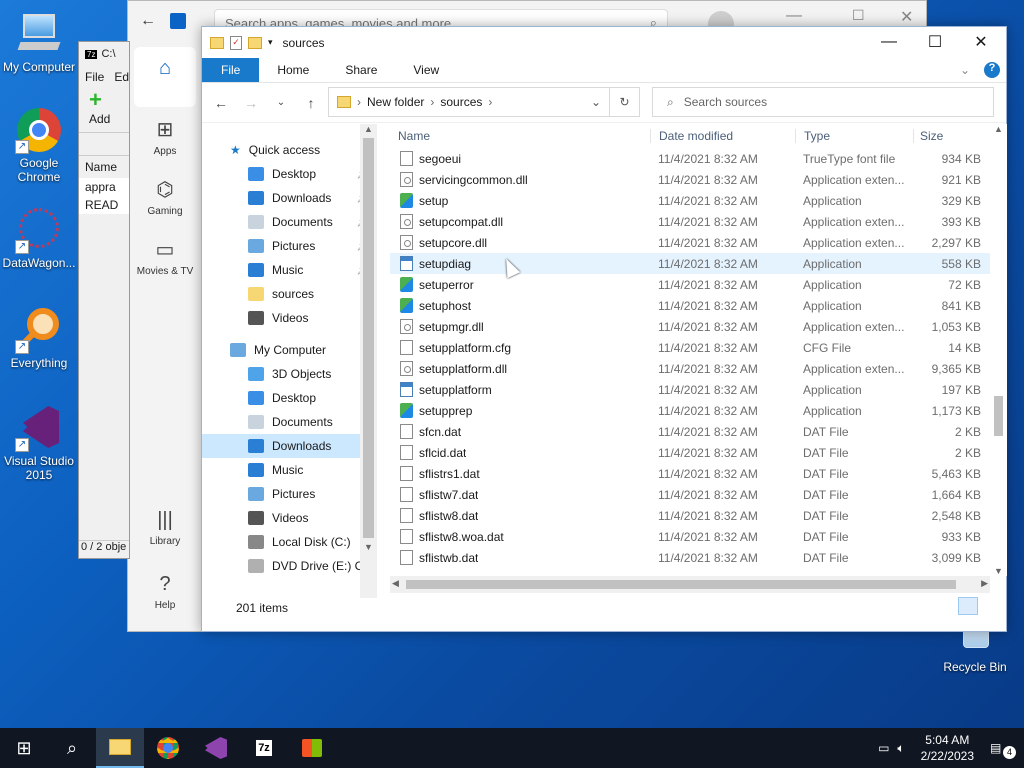  What do you see at coordinates (39, 338) in the screenshot?
I see `desktop-icon-everything: ↗ Everything` at bounding box center [39, 338].